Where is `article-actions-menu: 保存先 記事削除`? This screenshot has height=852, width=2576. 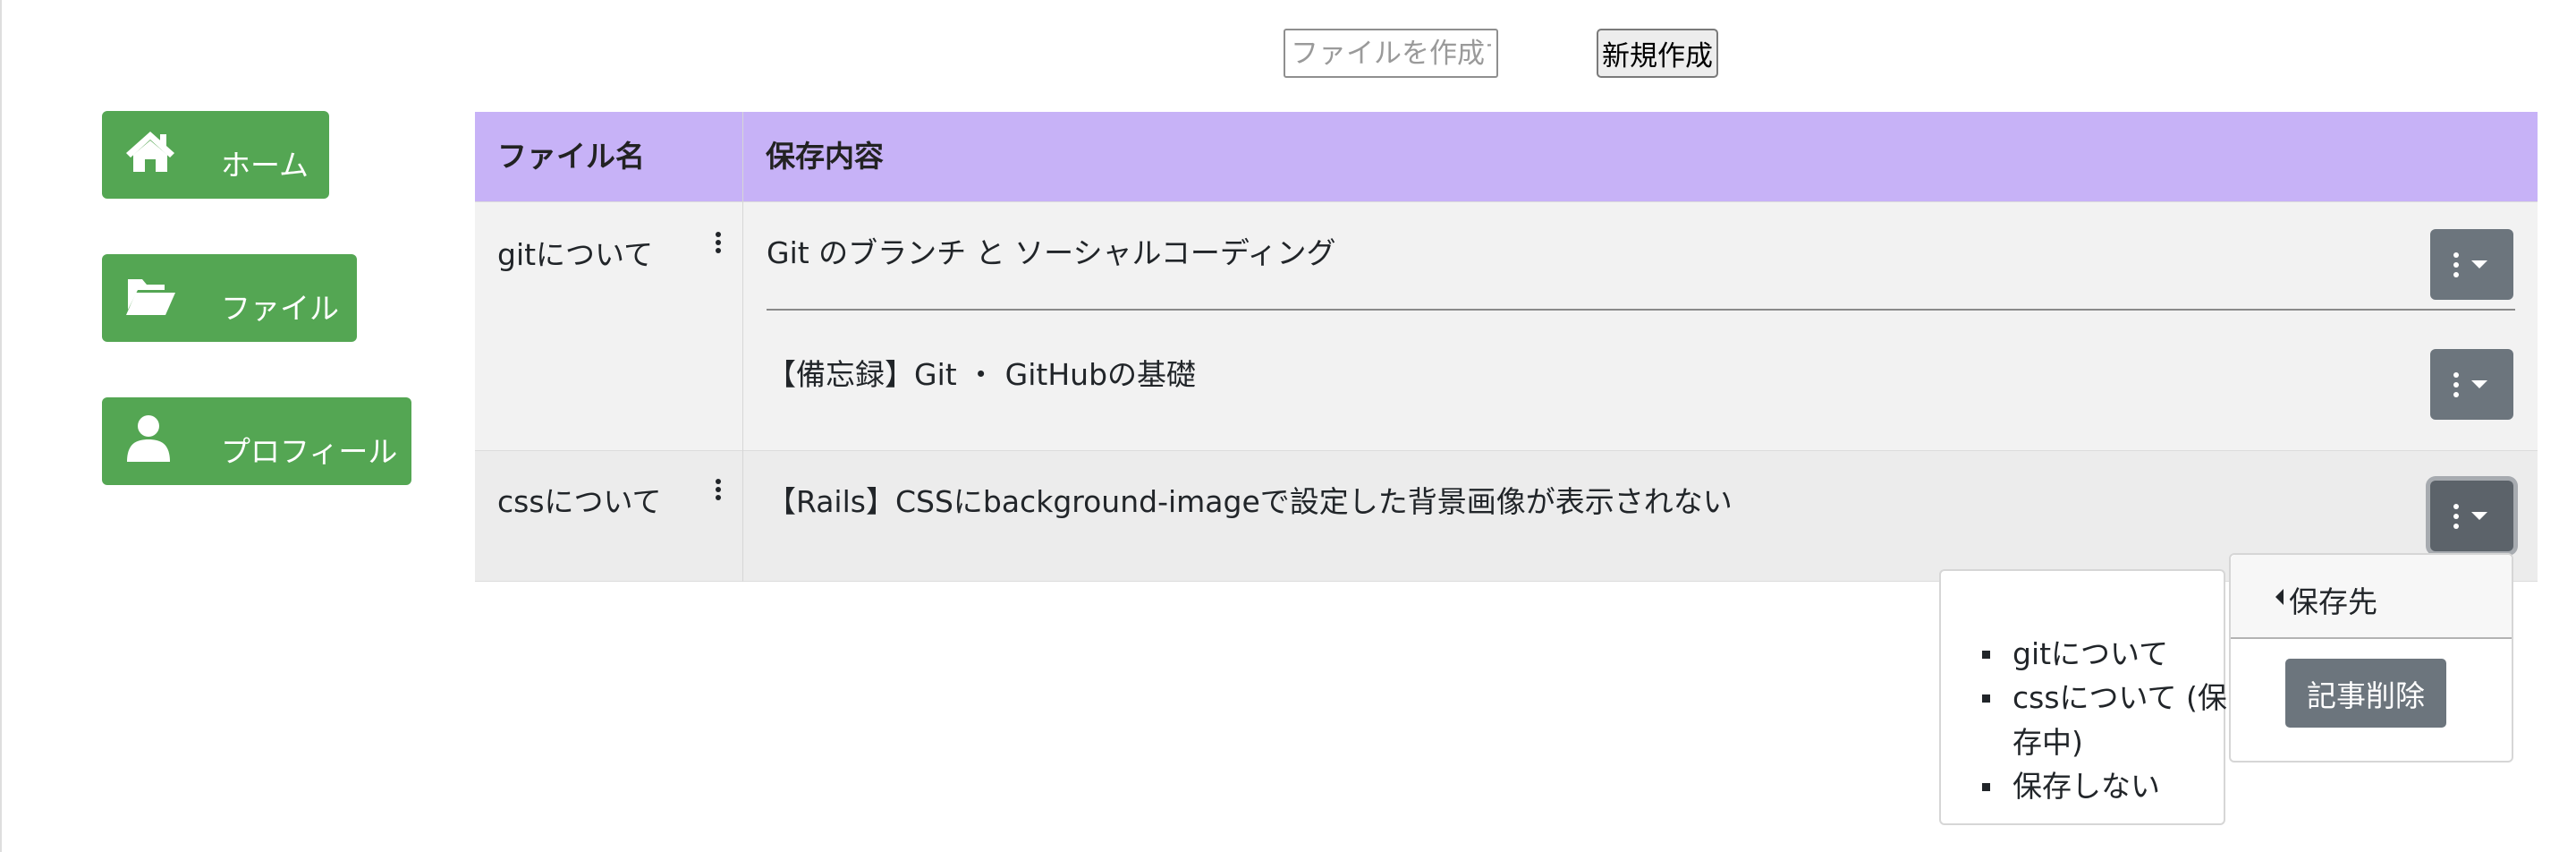 article-actions-menu: 保存先 記事削除 is located at coordinates (2371, 658).